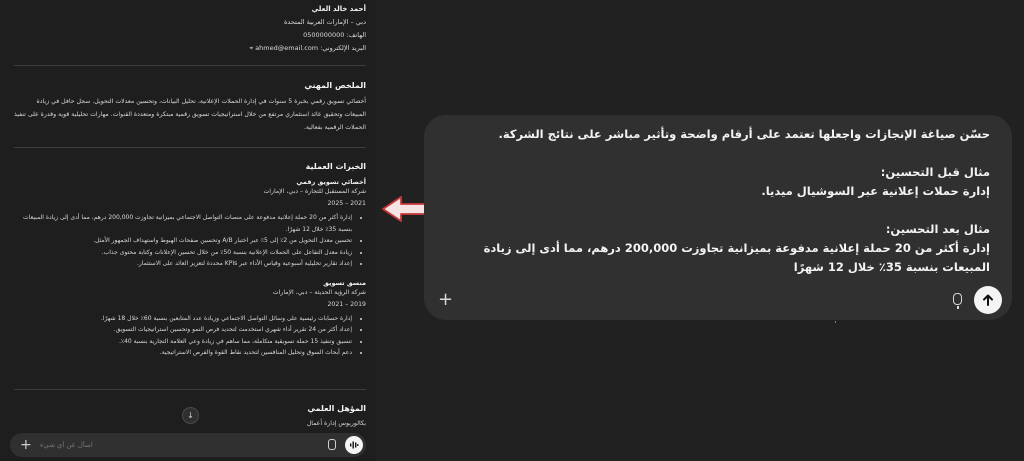 This screenshot has width=1024, height=461. I want to click on message-input, so click(175, 446).